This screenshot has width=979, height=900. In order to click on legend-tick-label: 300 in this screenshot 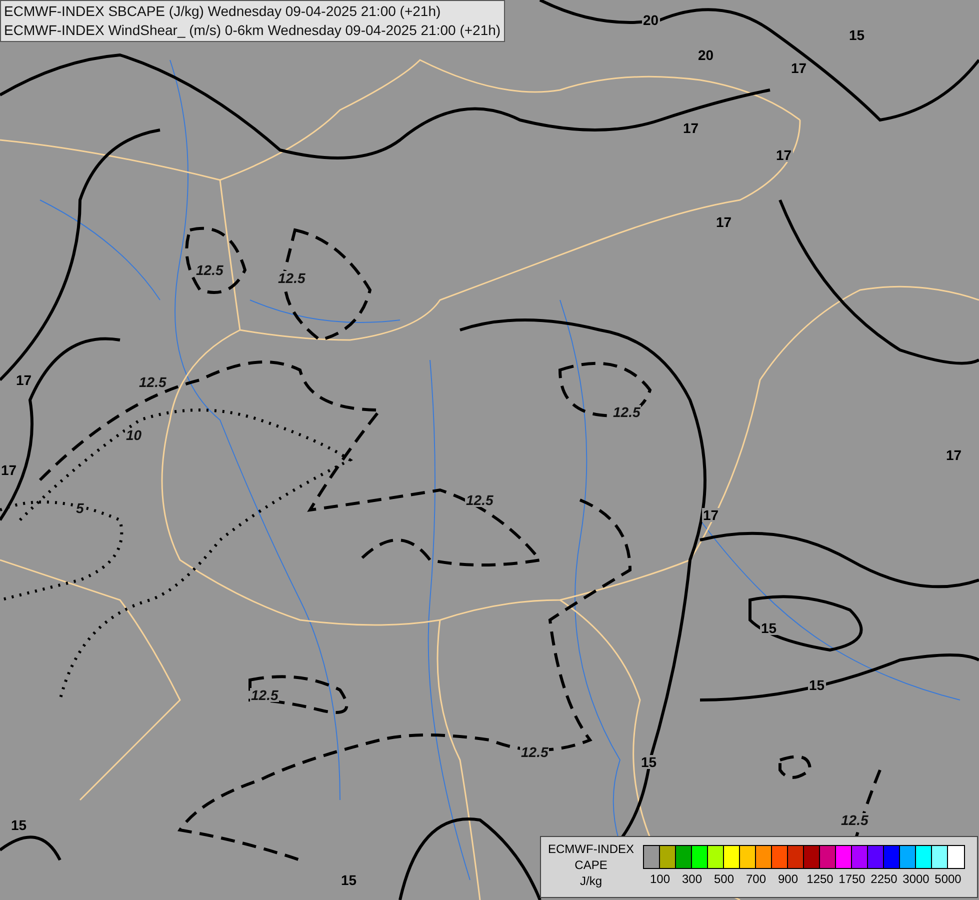, I will do `click(692, 879)`.